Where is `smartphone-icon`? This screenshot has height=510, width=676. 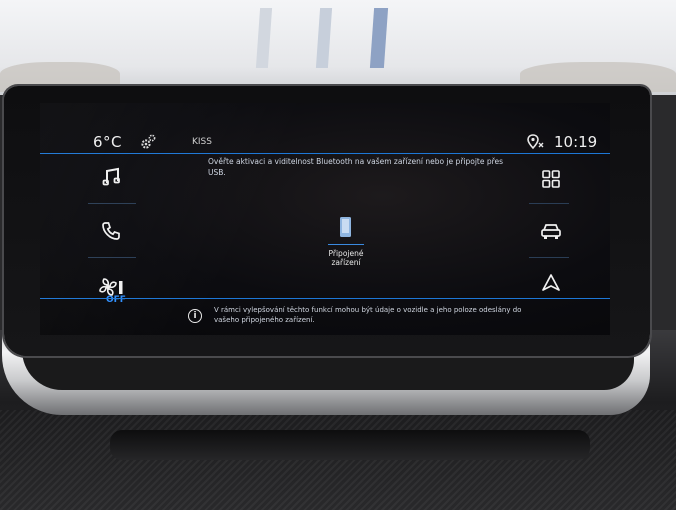
smartphone-icon is located at coordinates (345, 227).